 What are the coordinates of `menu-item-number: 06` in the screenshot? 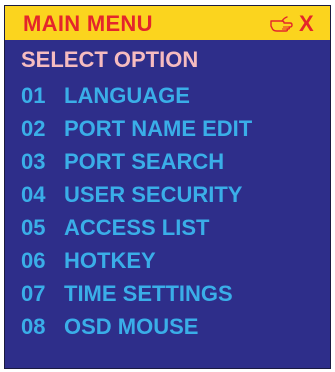 It's located at (33, 260).